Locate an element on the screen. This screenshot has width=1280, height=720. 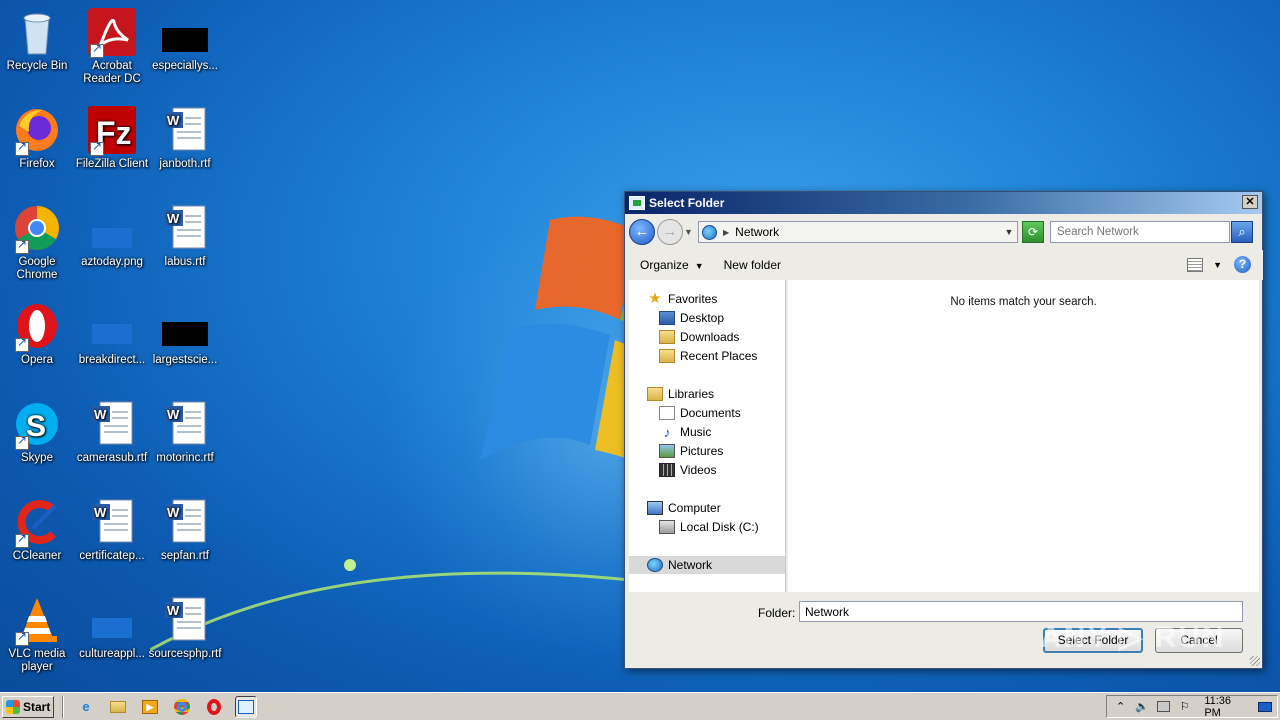
empty-message: No items match your search. is located at coordinates (1023, 302).